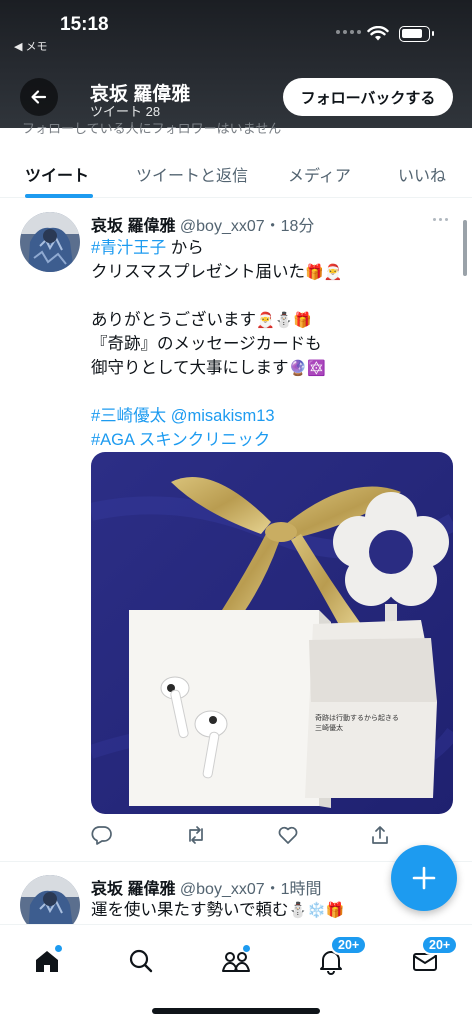  I want to click on emoji: ⛄❄️🎁, so click(316, 910).